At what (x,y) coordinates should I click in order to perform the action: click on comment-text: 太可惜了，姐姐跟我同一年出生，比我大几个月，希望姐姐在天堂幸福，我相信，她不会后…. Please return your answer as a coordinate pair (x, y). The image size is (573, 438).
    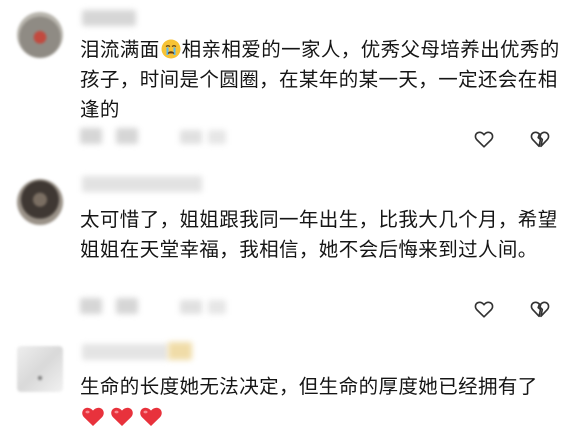
    Looking at the image, I should click on (319, 234).